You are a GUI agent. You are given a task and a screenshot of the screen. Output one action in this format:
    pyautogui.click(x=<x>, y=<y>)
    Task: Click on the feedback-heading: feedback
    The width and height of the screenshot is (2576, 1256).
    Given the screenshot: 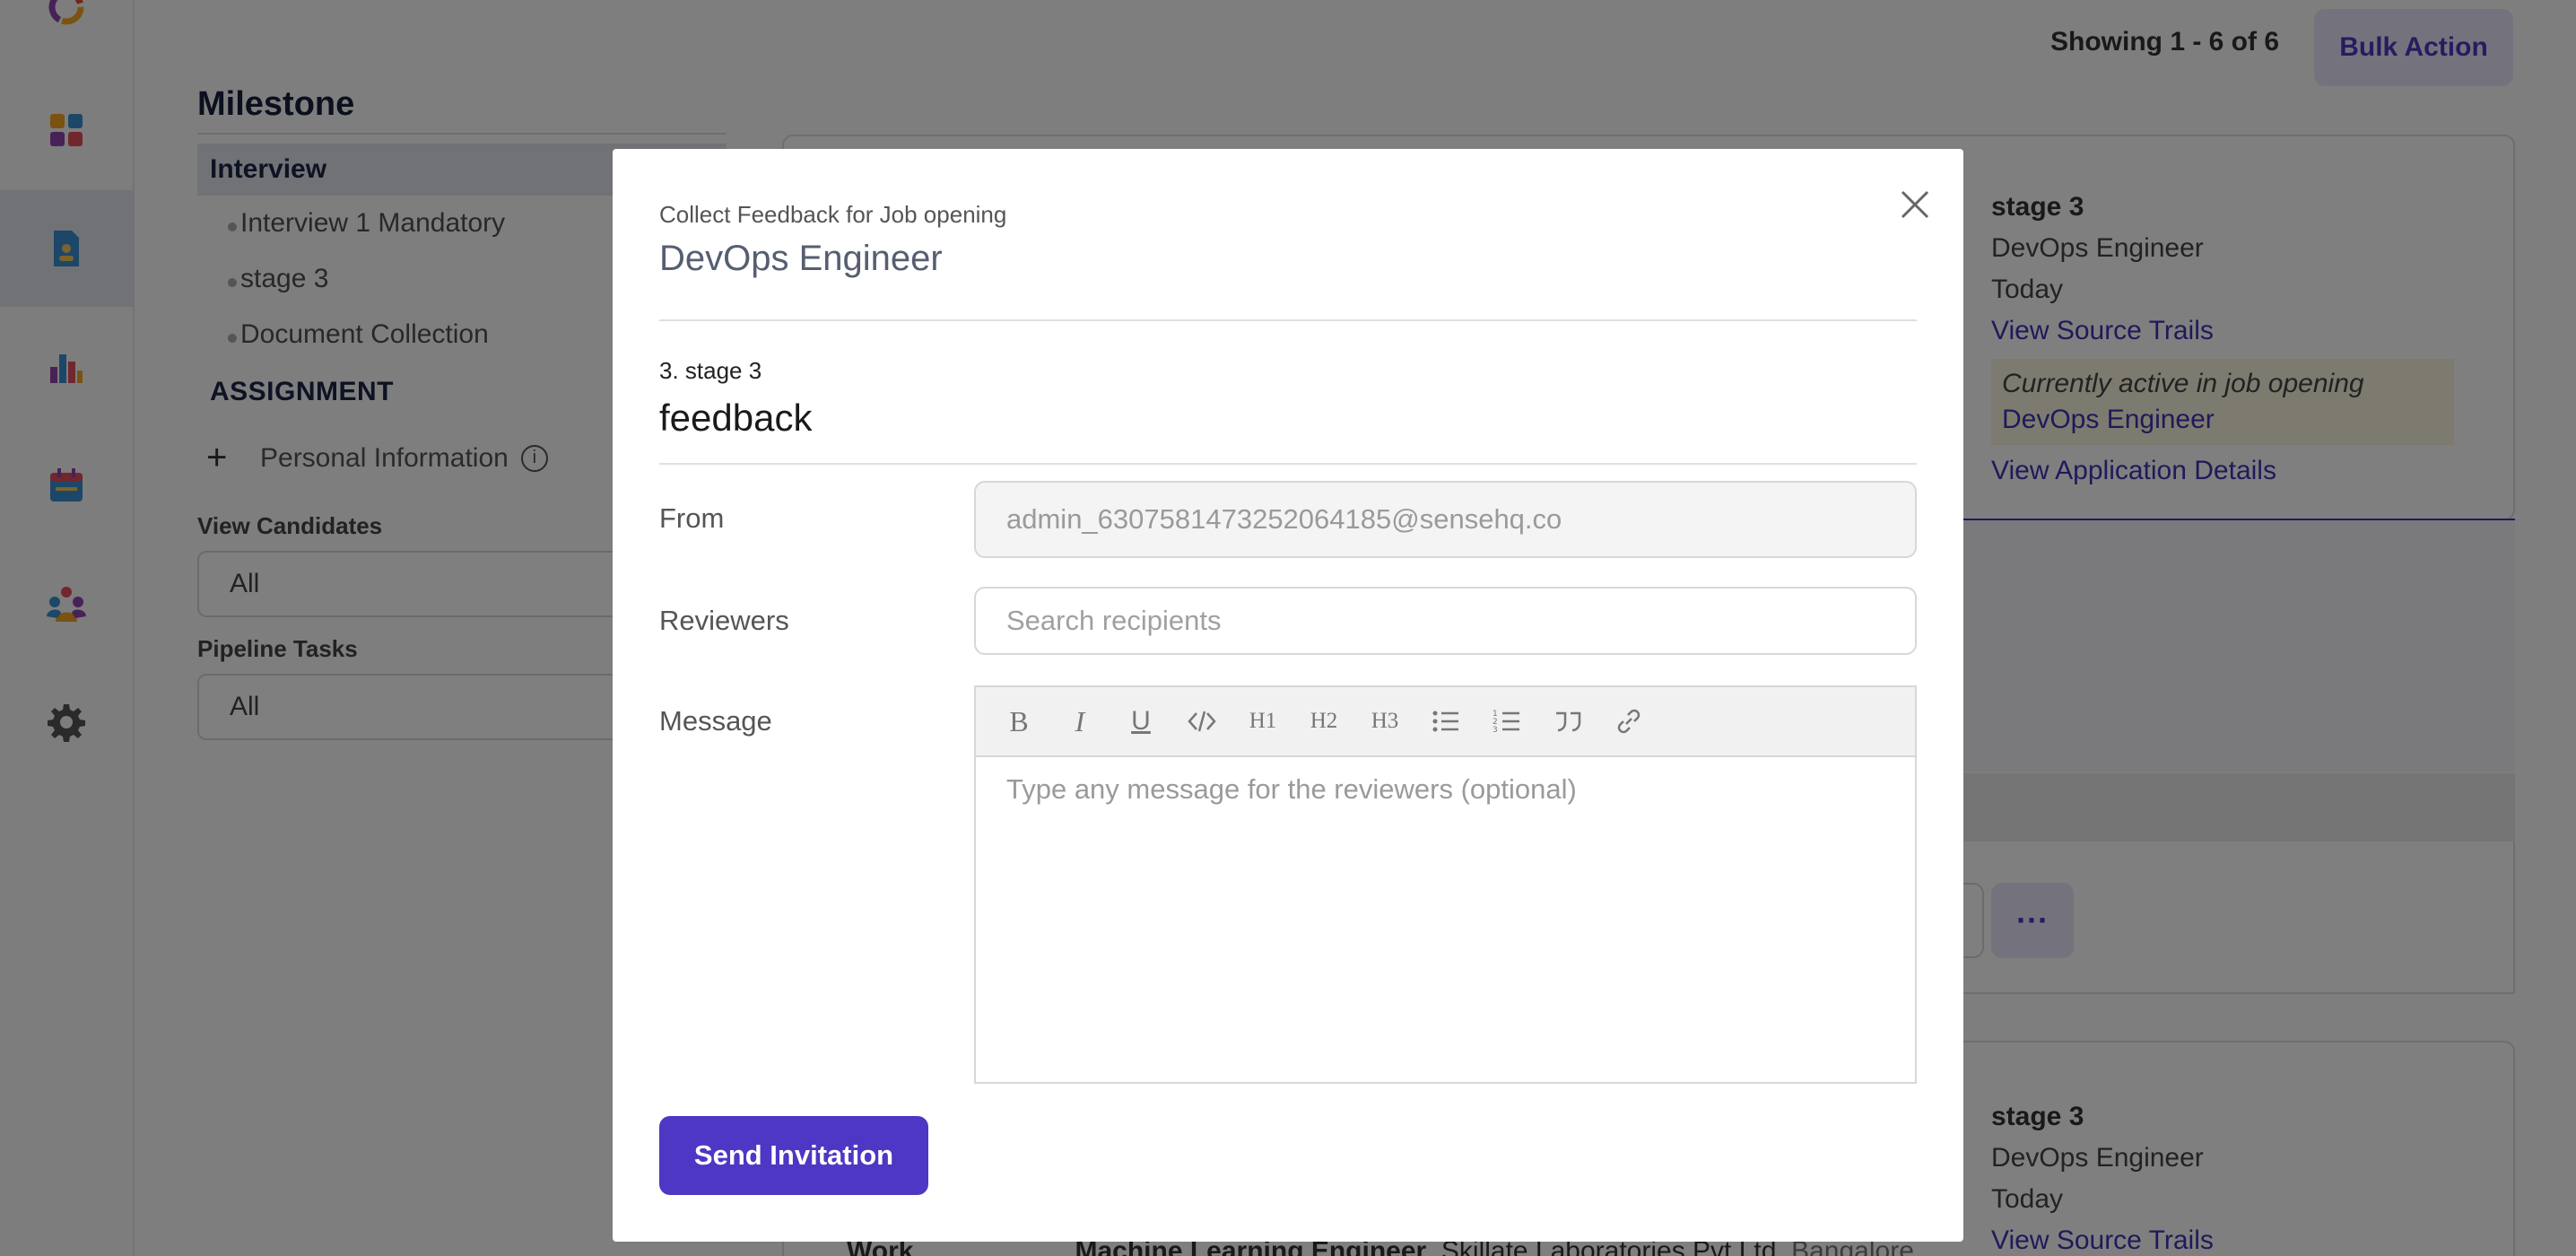 What is the action you would take?
    pyautogui.click(x=736, y=418)
    